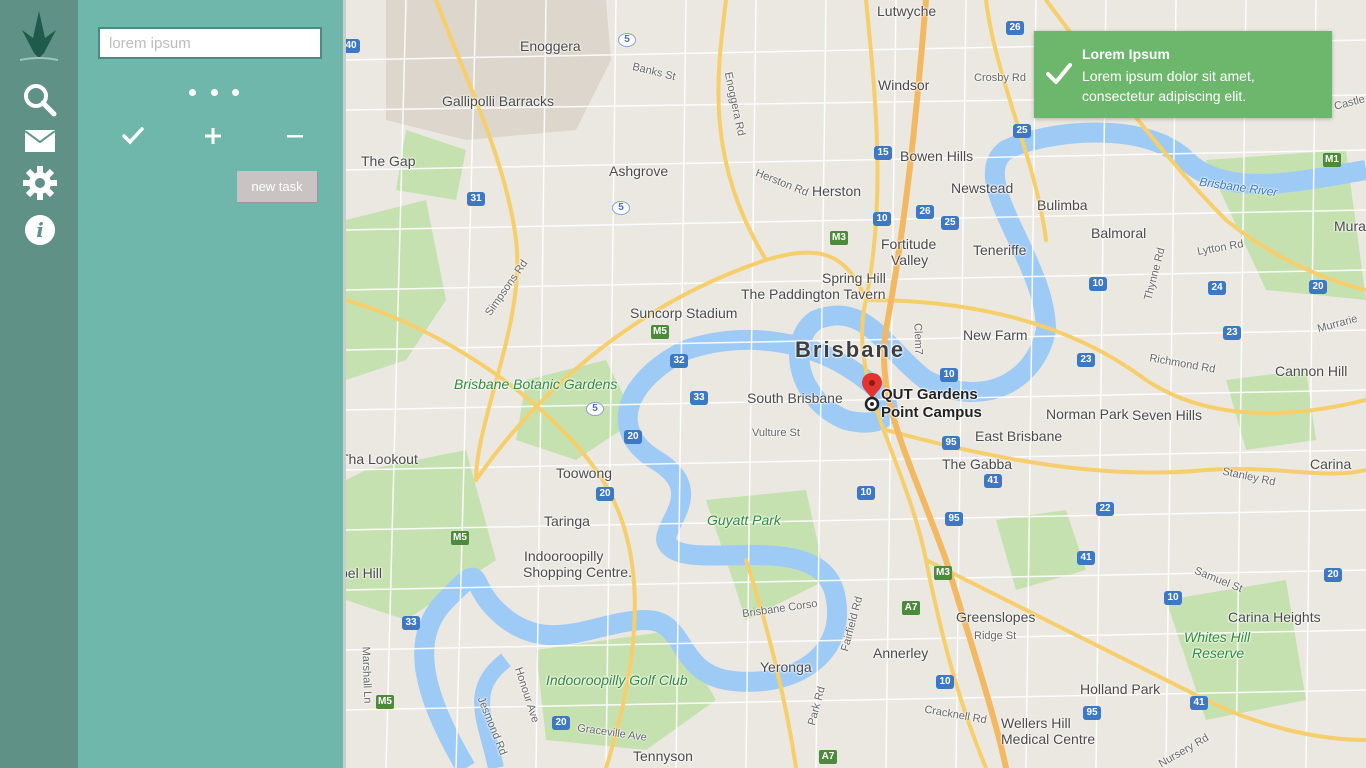 This screenshot has width=1366, height=768. I want to click on route-shield: 32, so click(679, 361).